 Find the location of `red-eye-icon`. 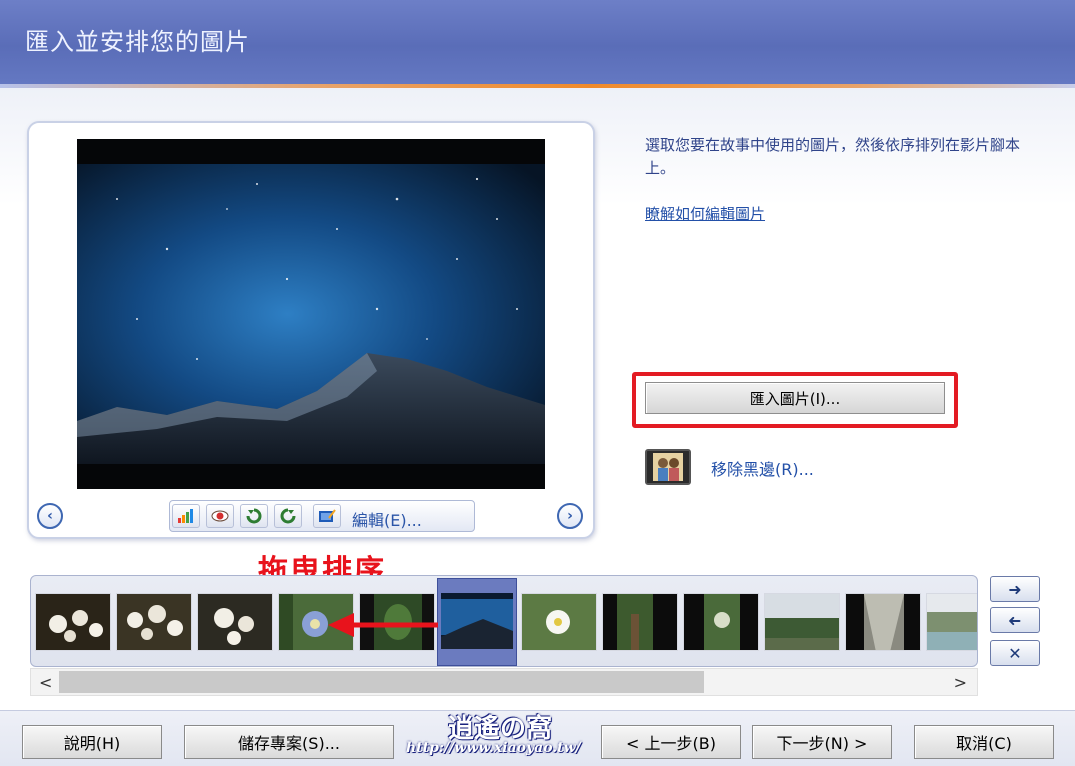

red-eye-icon is located at coordinates (220, 516).